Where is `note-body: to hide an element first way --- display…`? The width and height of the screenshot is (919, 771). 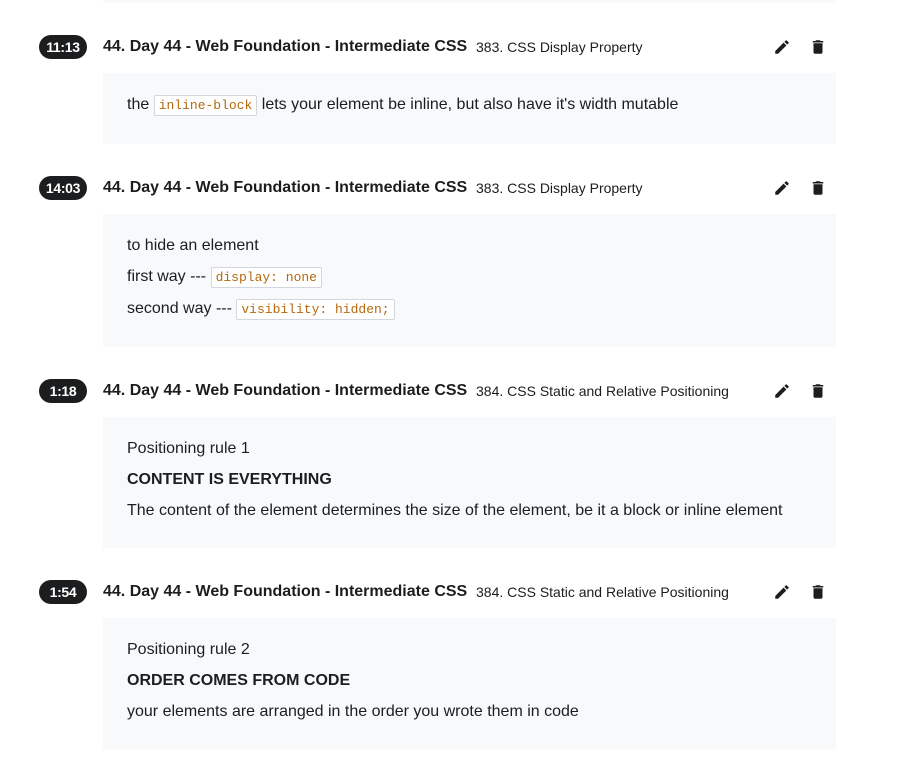
note-body: to hide an element first way --- display… is located at coordinates (469, 280).